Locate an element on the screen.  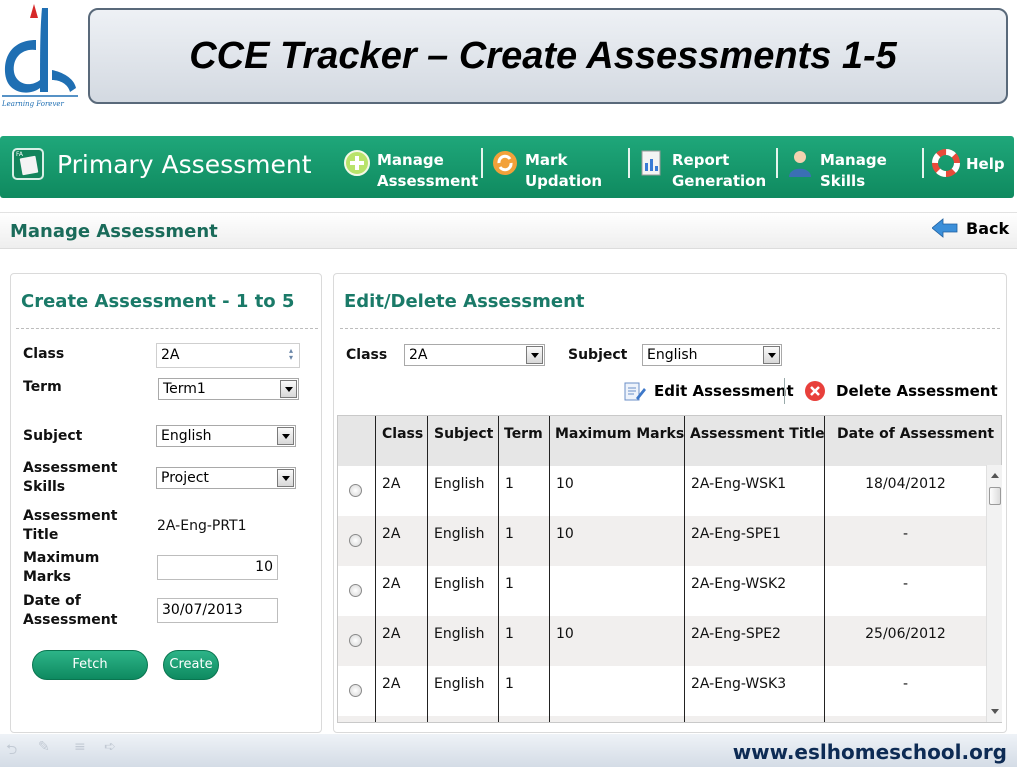
scroll-thumb is located at coordinates (995, 496).